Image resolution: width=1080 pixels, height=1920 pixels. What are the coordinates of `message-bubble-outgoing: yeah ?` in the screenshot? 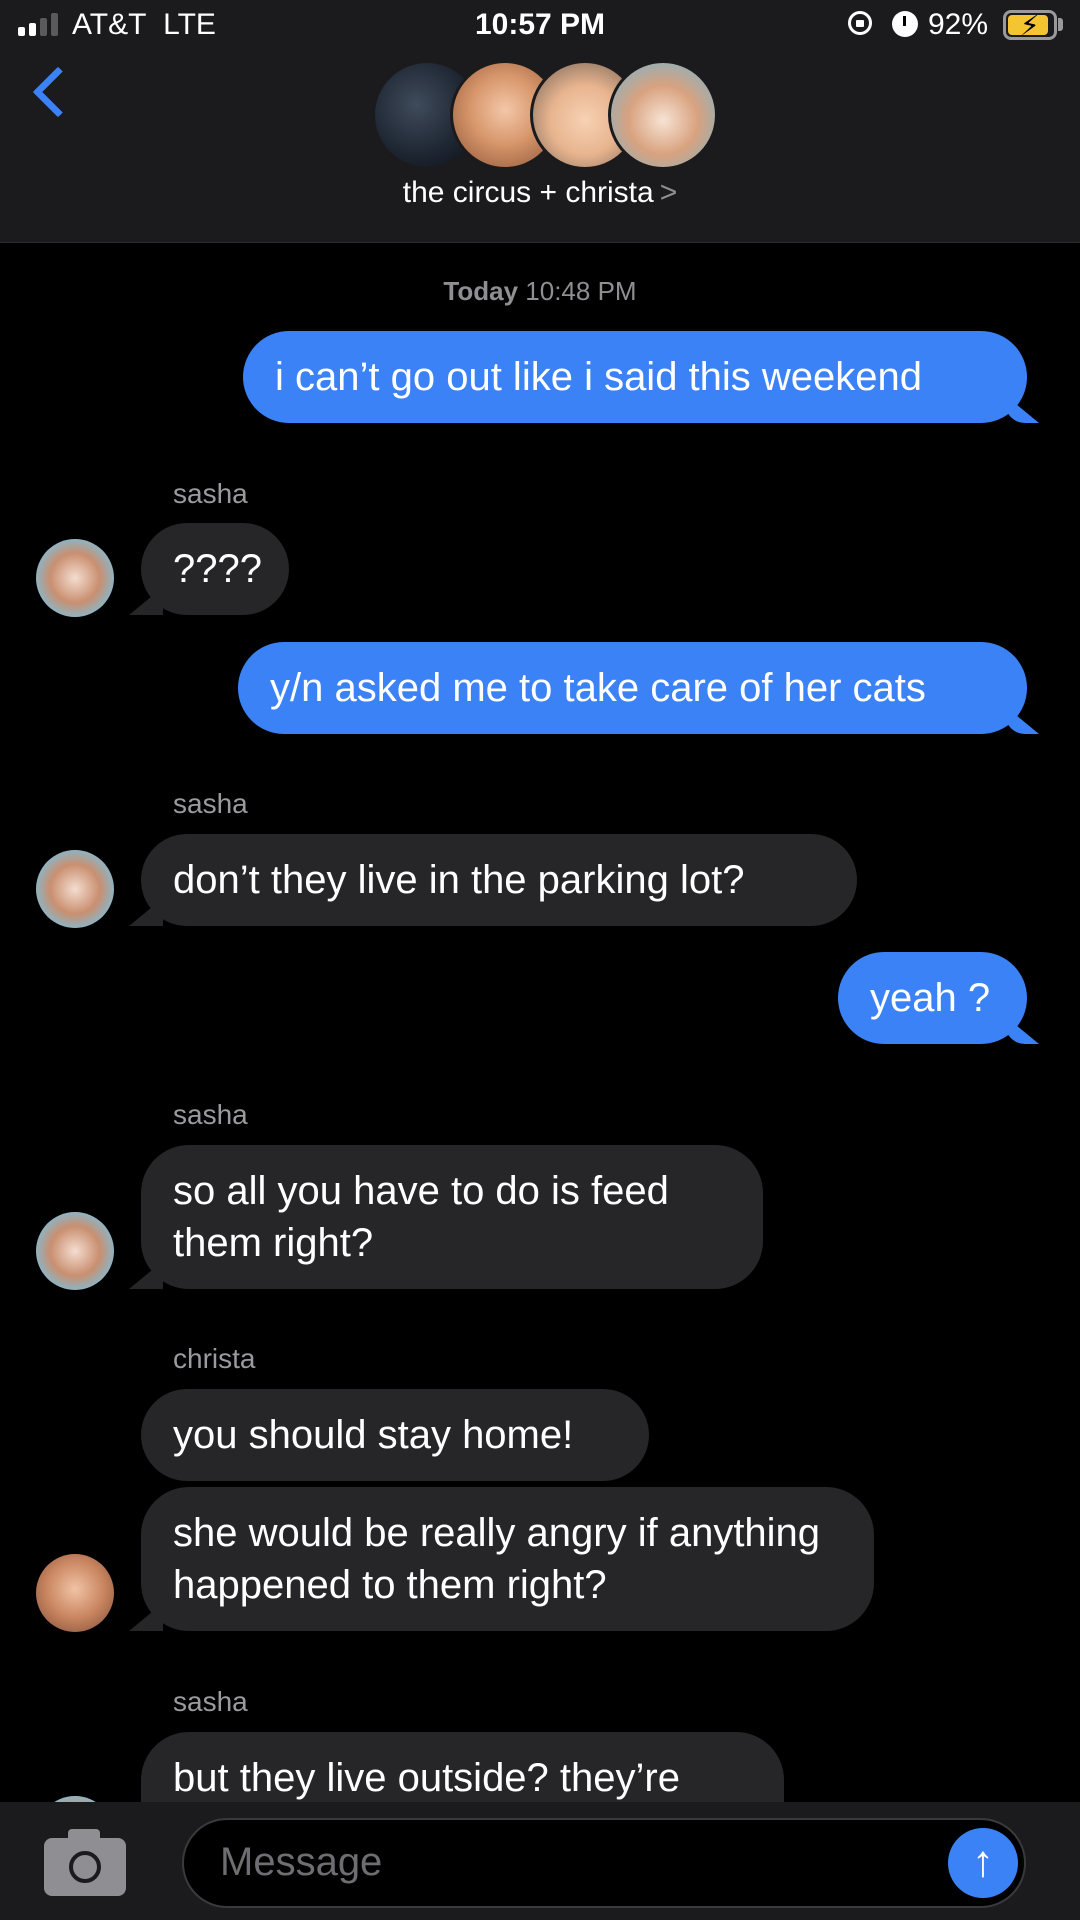 It's located at (932, 998).